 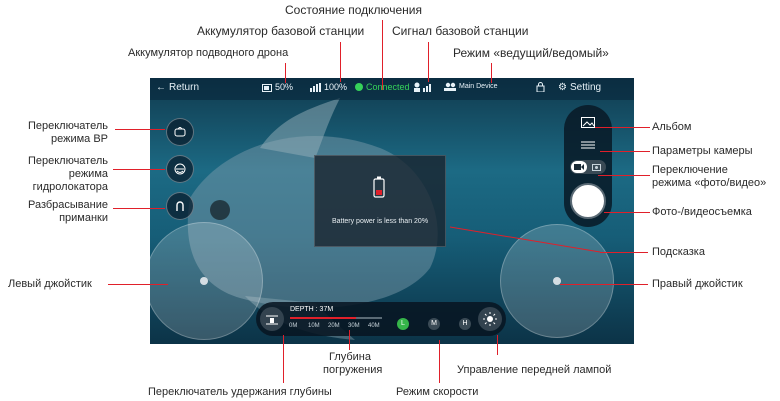 I want to click on callout-right-joystick: Правый джойстик, so click(x=697, y=284).